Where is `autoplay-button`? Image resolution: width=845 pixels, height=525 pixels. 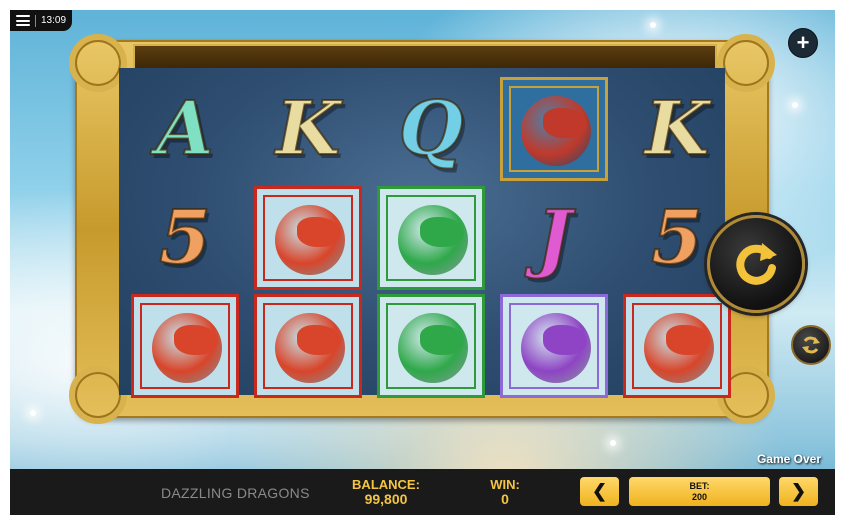 autoplay-button is located at coordinates (811, 345).